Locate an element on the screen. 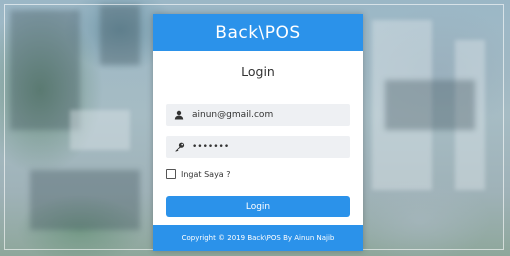 This screenshot has height=256, width=510. brand-header: Back\POS is located at coordinates (258, 32).